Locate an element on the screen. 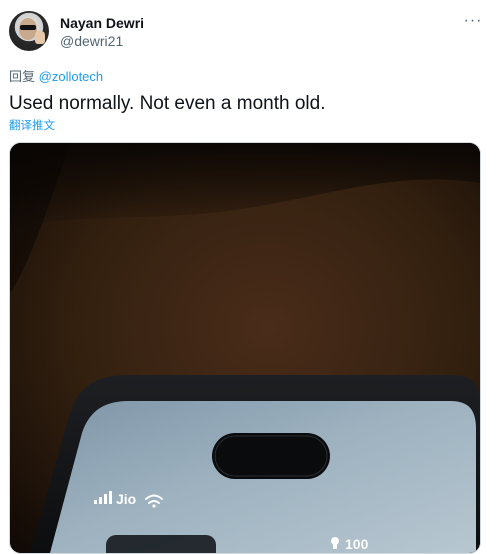  avatar is located at coordinates (29, 31).